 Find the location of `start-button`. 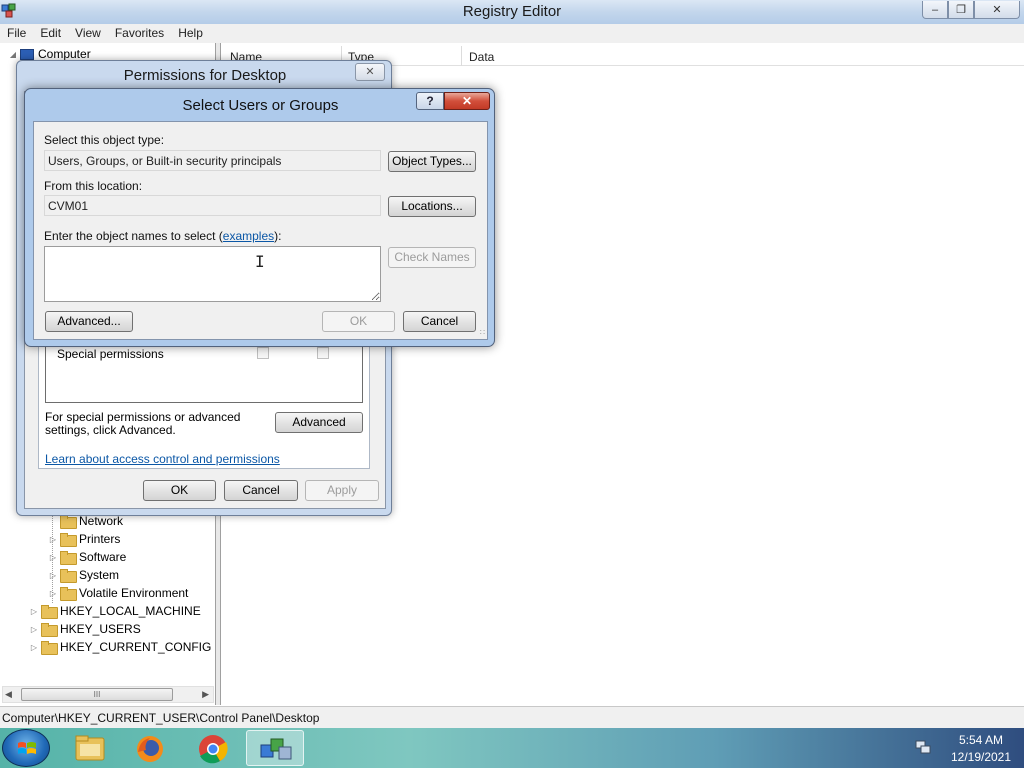

start-button is located at coordinates (26, 748).